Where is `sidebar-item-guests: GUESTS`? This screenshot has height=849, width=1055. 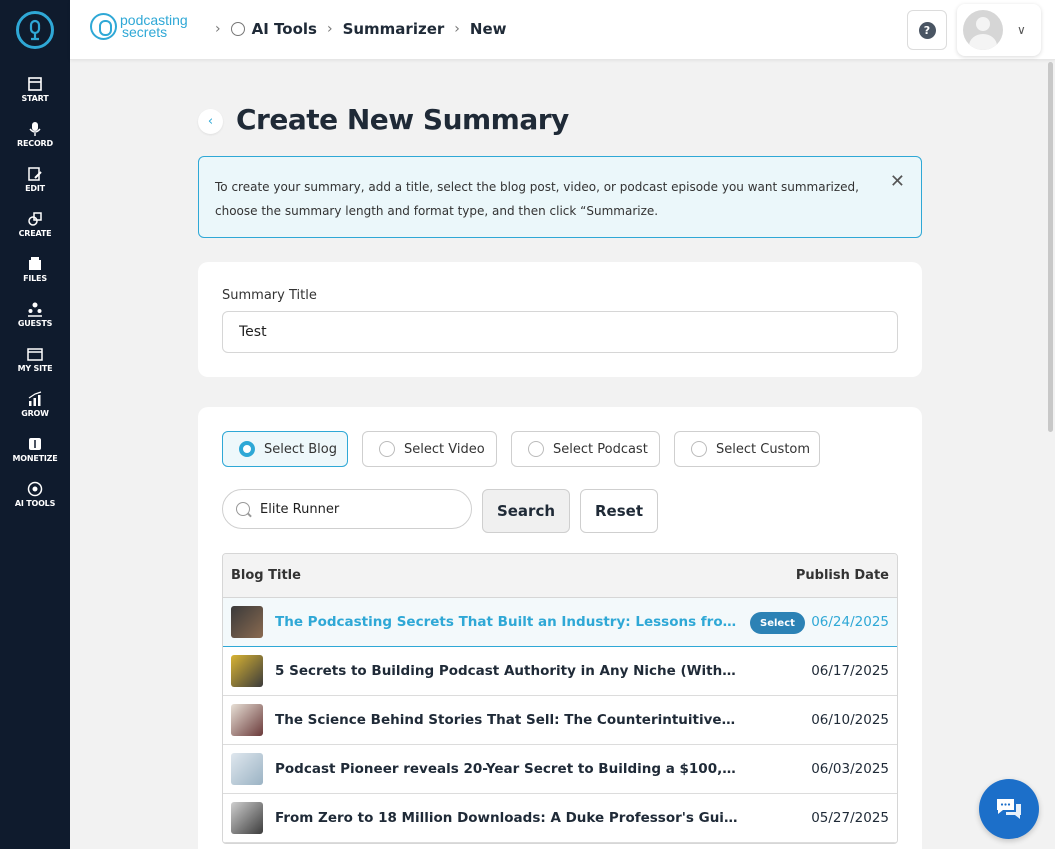 sidebar-item-guests: GUESTS is located at coordinates (35, 314).